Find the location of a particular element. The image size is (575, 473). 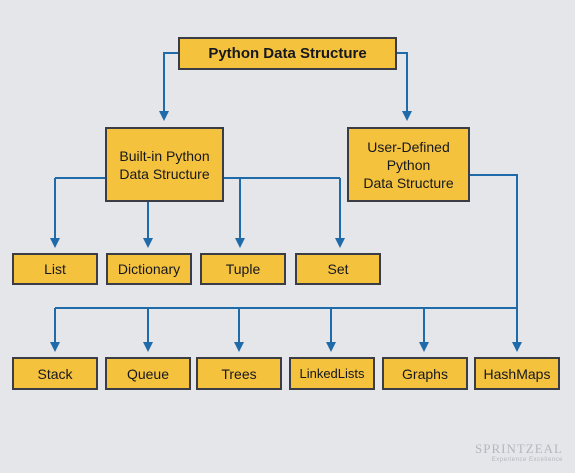

watermark-main: SPRINTZEAL is located at coordinates (519, 448).